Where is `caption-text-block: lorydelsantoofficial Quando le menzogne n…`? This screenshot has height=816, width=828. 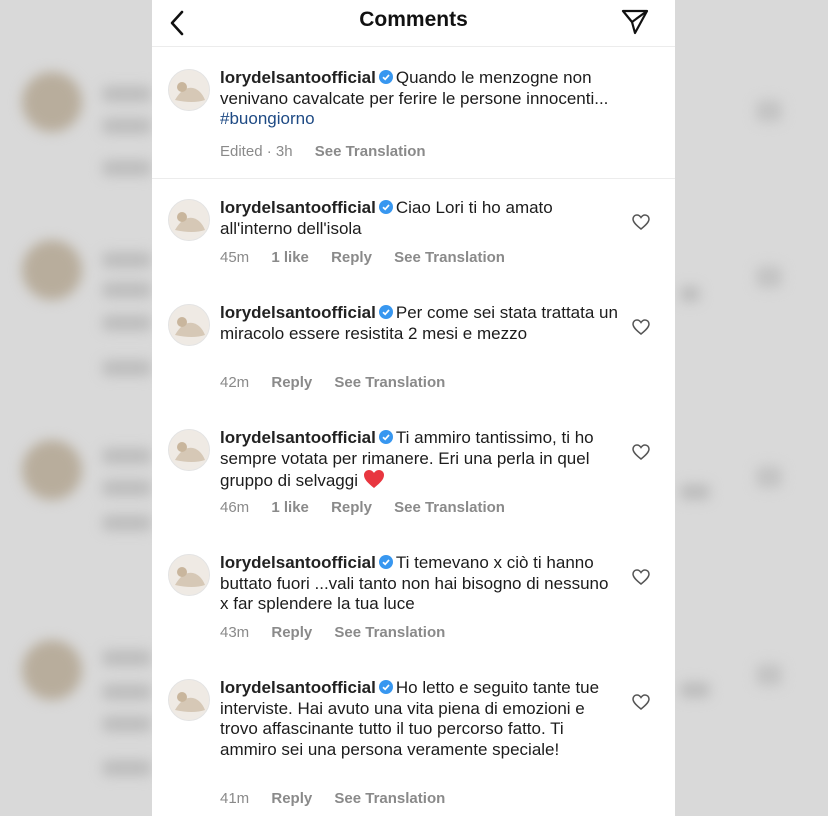
caption-text-block: lorydelsantoofficial Quando le menzogne n… is located at coordinates (420, 99).